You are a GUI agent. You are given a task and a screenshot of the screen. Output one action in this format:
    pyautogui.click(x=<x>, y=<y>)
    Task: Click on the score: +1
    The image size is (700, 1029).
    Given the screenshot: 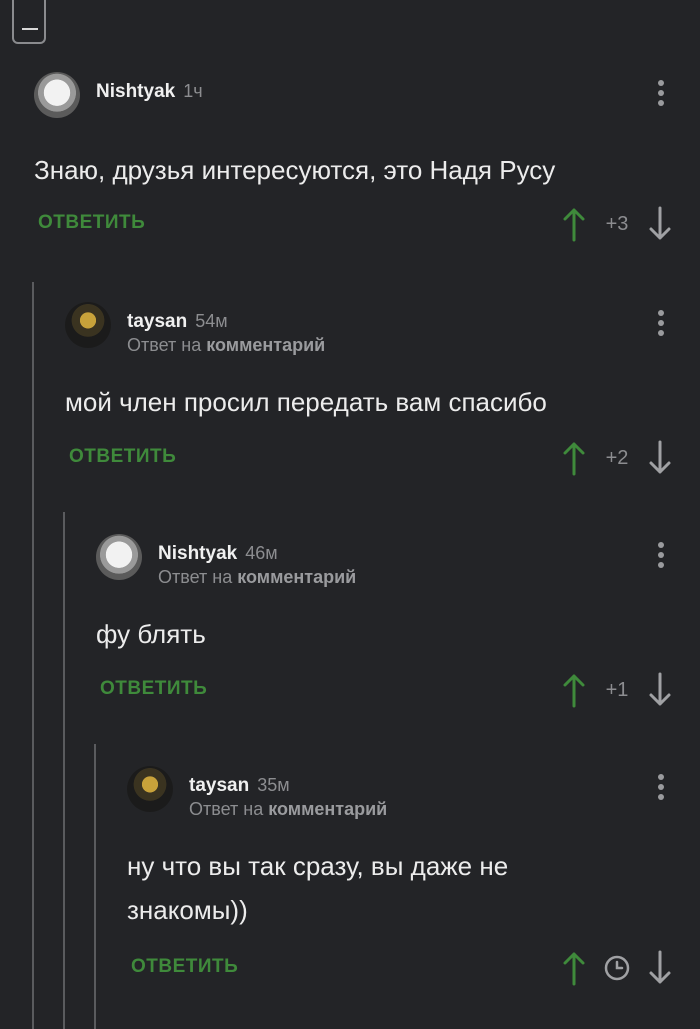 What is the action you would take?
    pyautogui.click(x=617, y=689)
    